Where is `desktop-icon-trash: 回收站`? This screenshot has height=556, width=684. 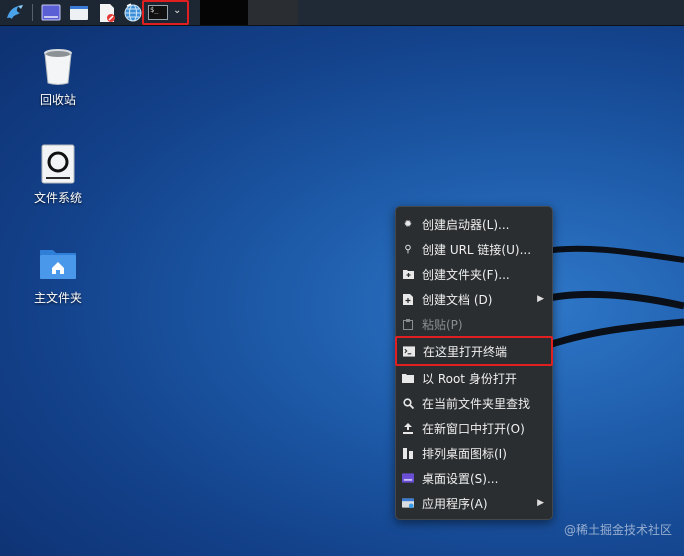
desktop-icon-trash: 回收站 is located at coordinates (58, 77).